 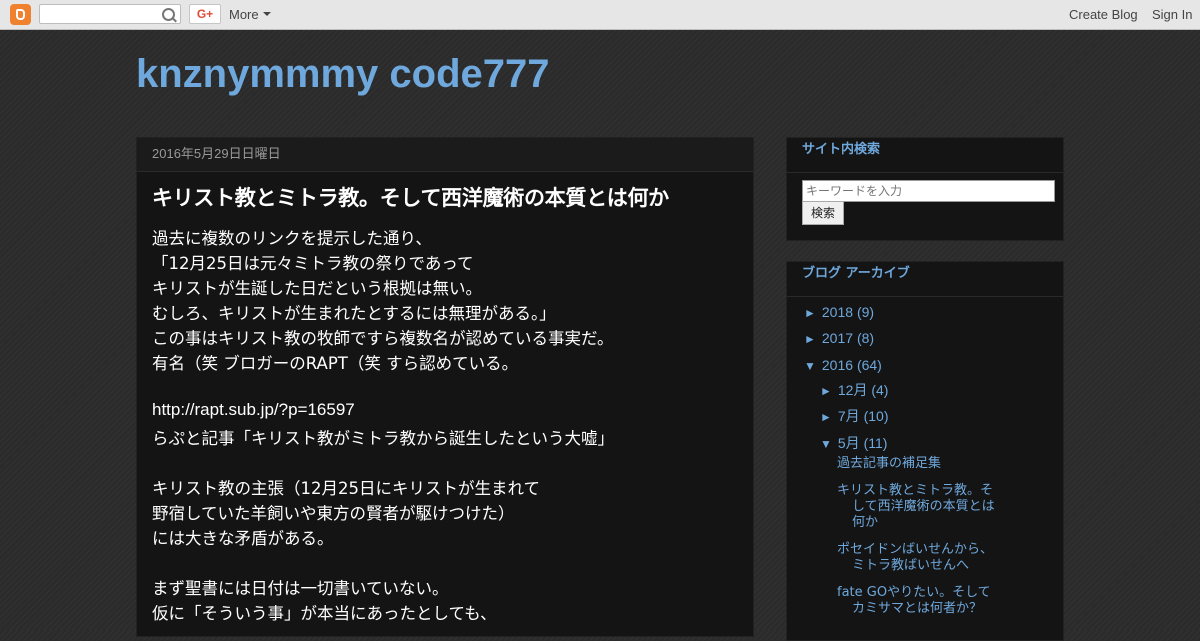 What do you see at coordinates (354, 313) in the screenshot?
I see `post-line: むしろ、キリストが生まれたとするには無理がある。」` at bounding box center [354, 313].